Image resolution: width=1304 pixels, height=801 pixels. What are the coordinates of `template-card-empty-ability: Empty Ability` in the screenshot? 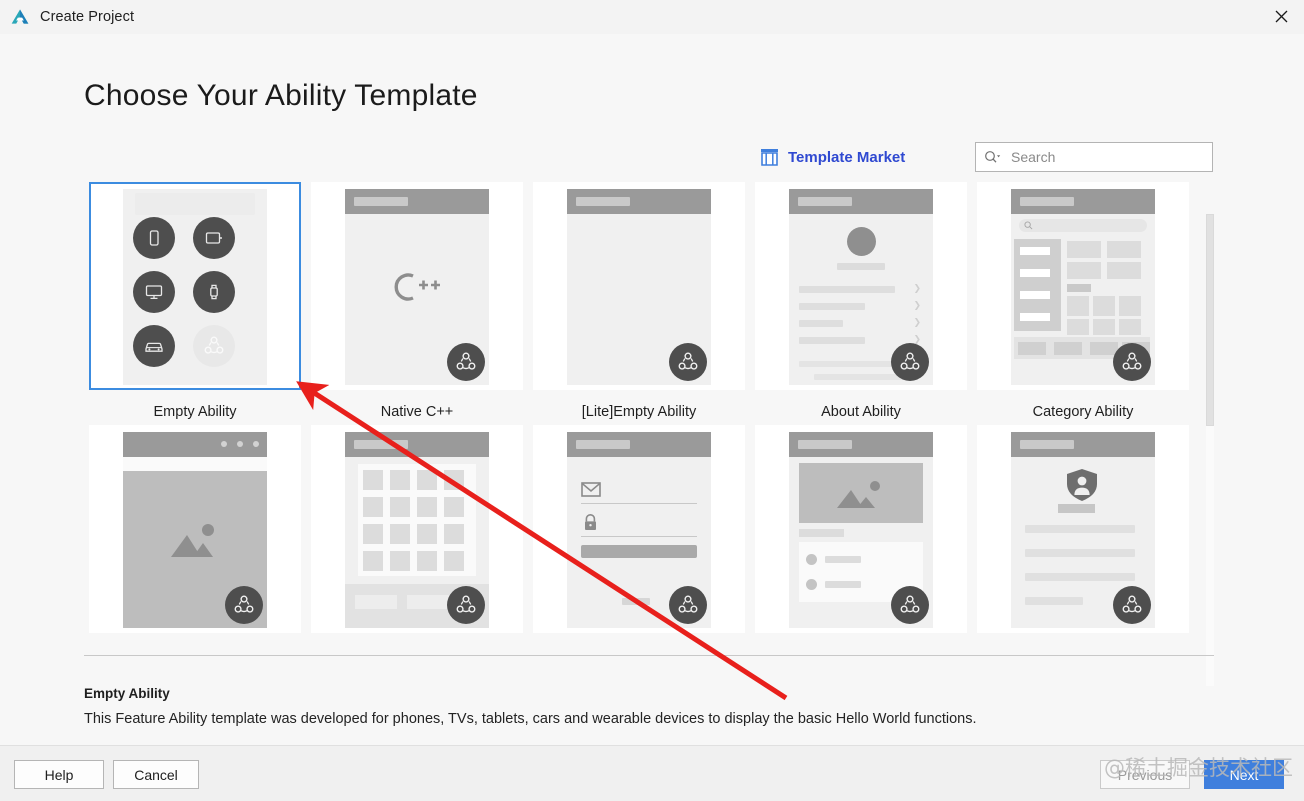 It's located at (195, 303).